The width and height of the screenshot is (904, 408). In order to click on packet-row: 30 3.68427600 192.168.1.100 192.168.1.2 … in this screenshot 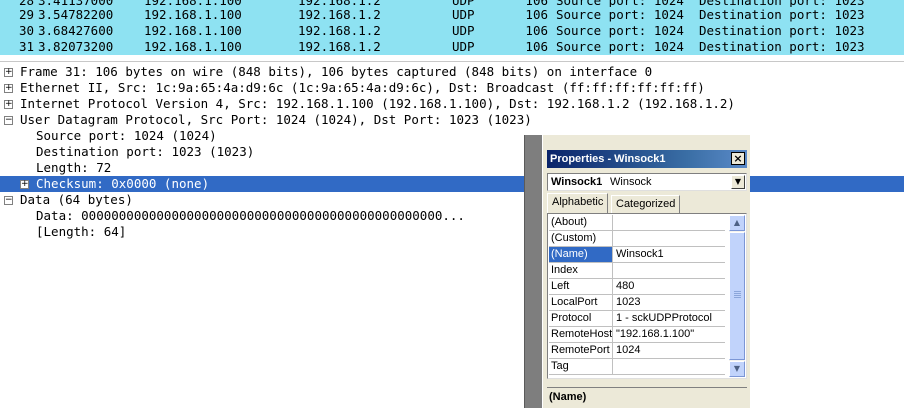, I will do `click(452, 31)`.